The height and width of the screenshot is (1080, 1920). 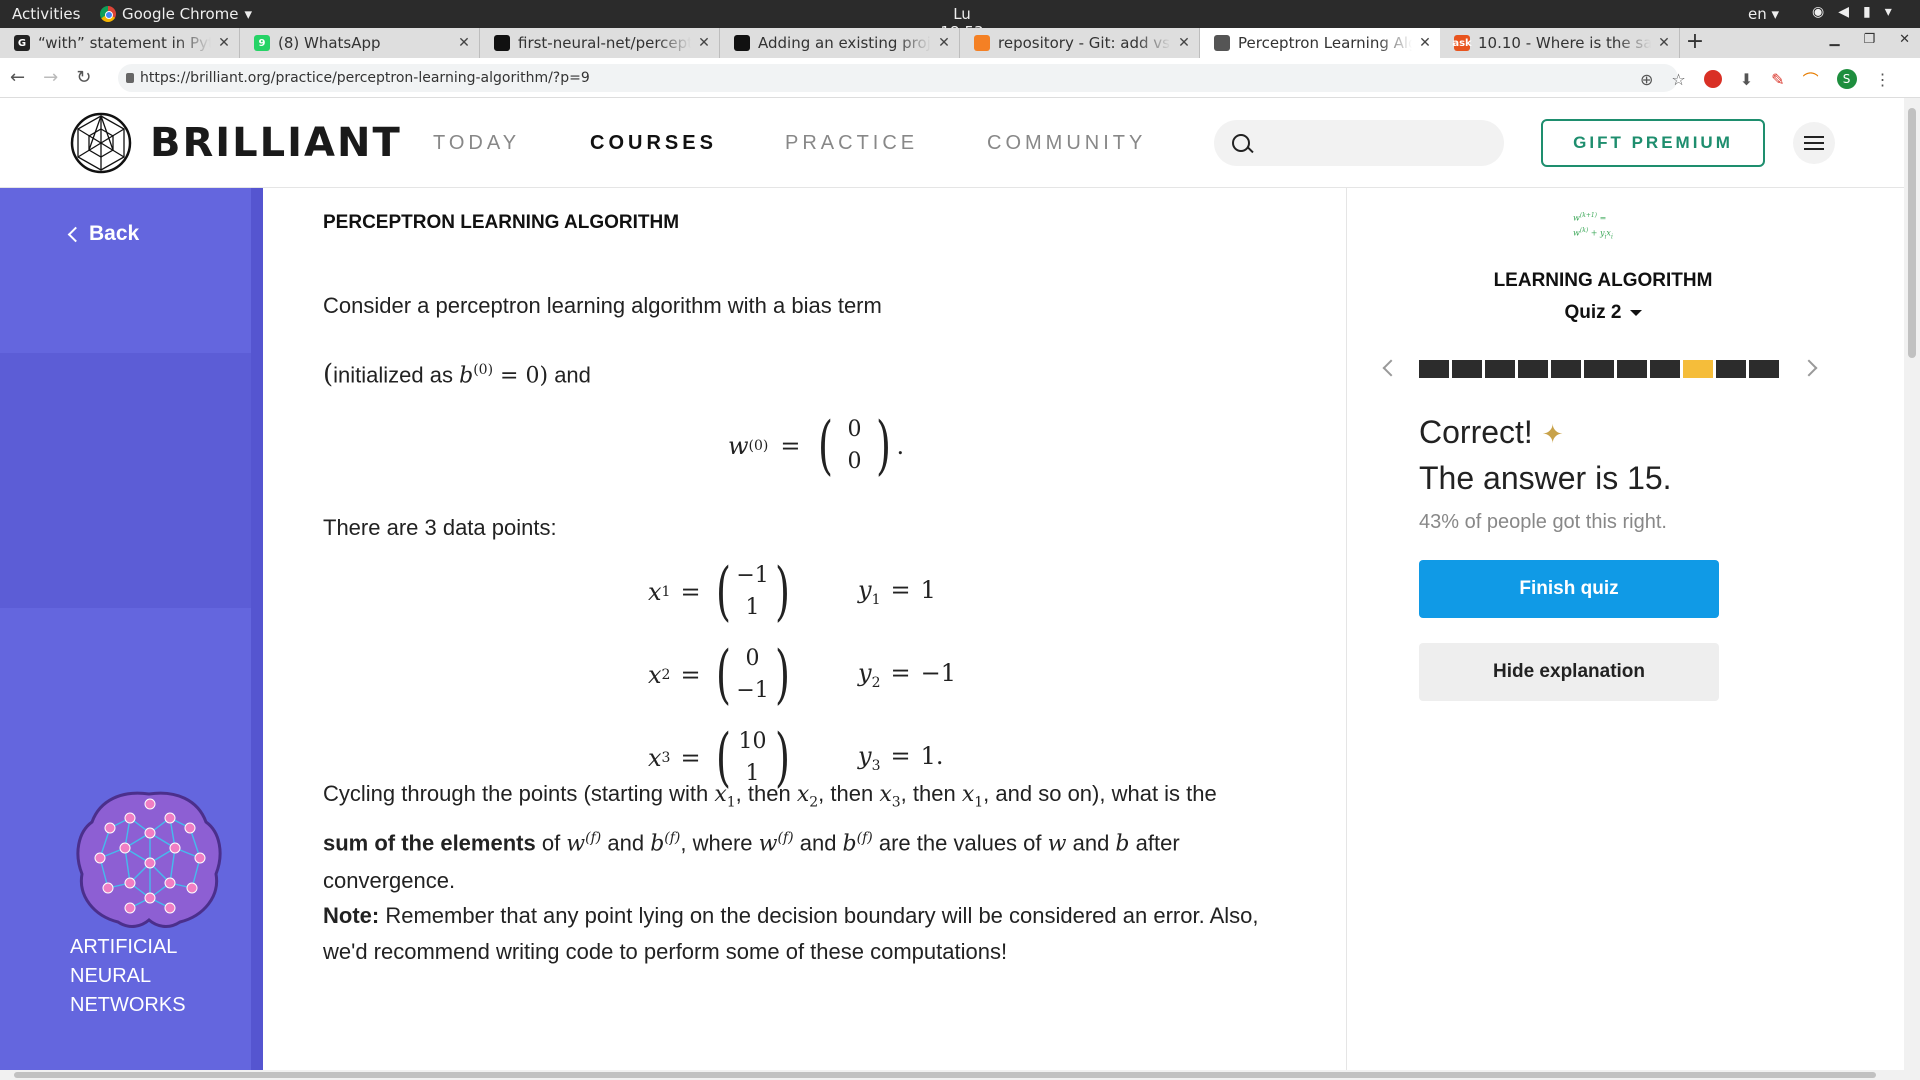 What do you see at coordinates (276, 143) in the screenshot?
I see `brand-name: BRILLIANT` at bounding box center [276, 143].